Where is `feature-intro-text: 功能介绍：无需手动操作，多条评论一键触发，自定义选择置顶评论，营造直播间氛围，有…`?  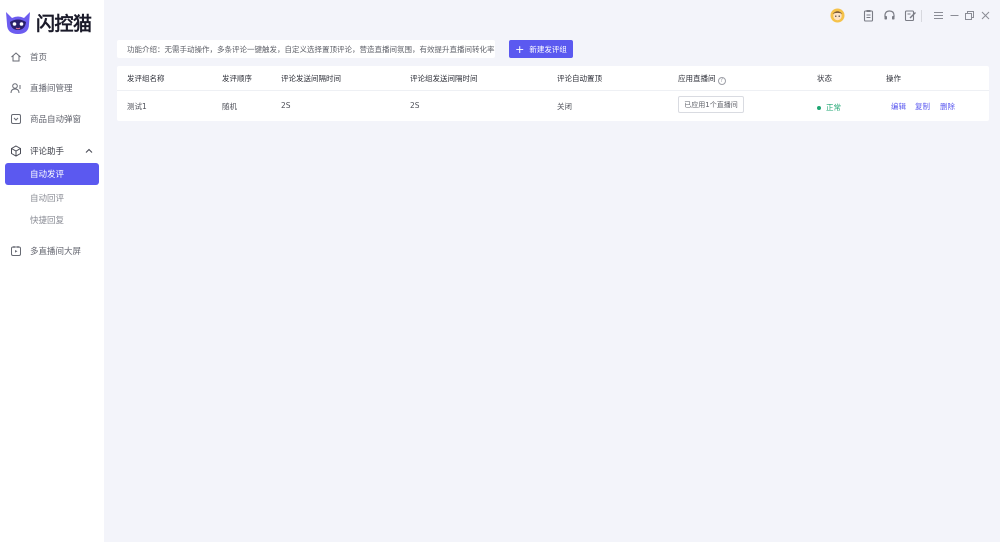
feature-intro-text: 功能介绍：无需手动操作，多条评论一键触发，自定义选择置顶评论，营造直播间氛围，有… is located at coordinates (311, 49).